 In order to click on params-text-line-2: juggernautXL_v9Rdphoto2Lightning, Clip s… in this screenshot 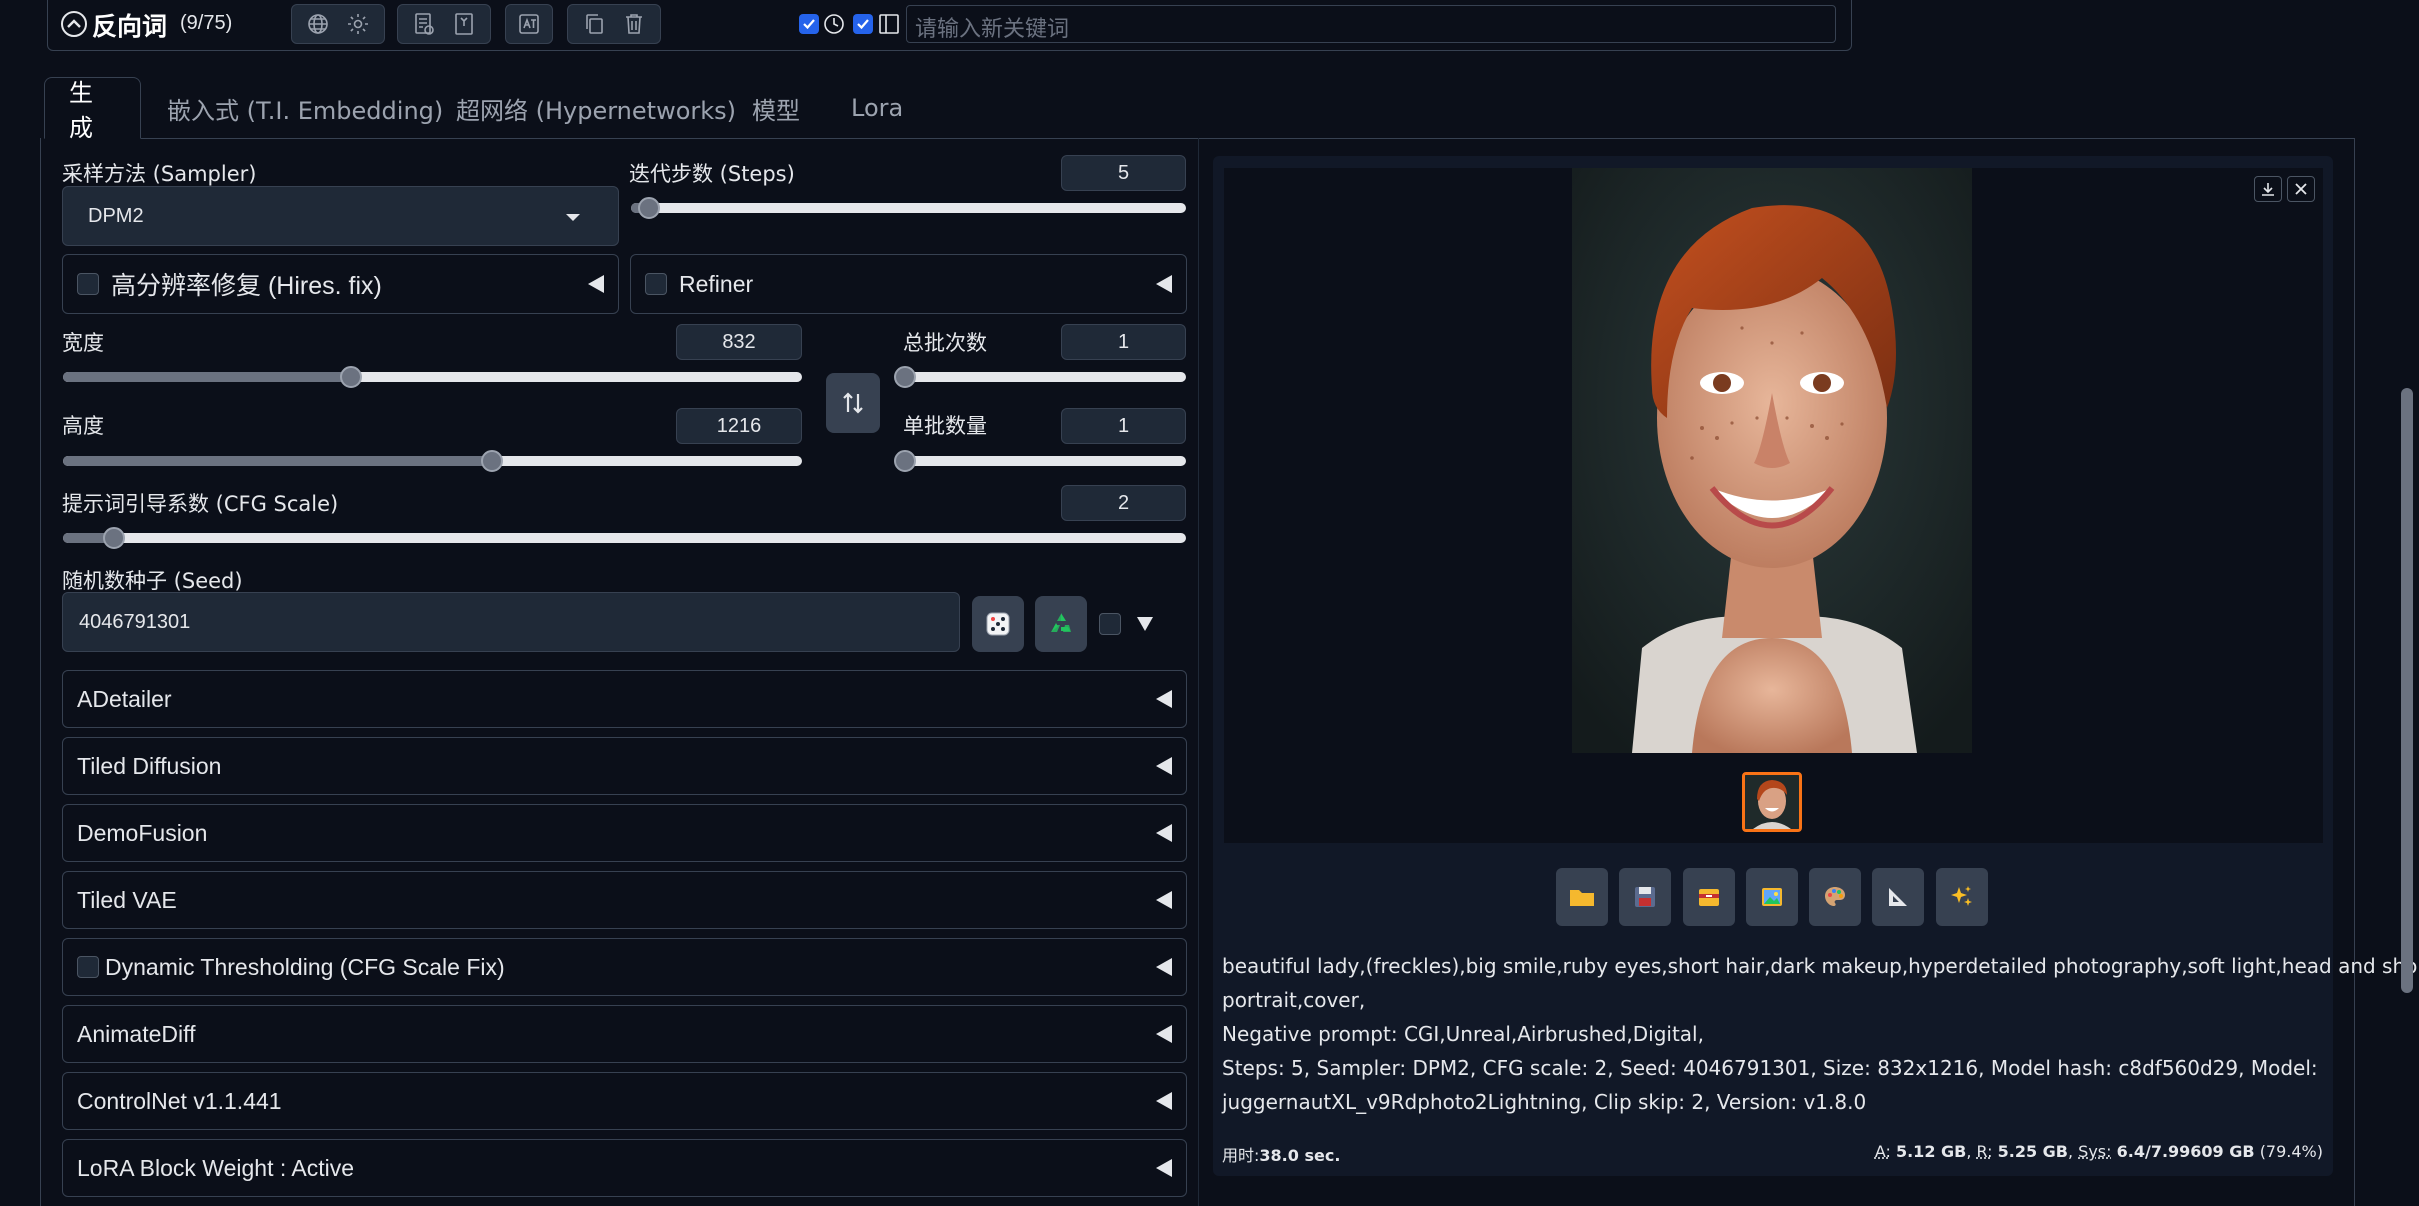, I will do `click(1544, 1102)`.